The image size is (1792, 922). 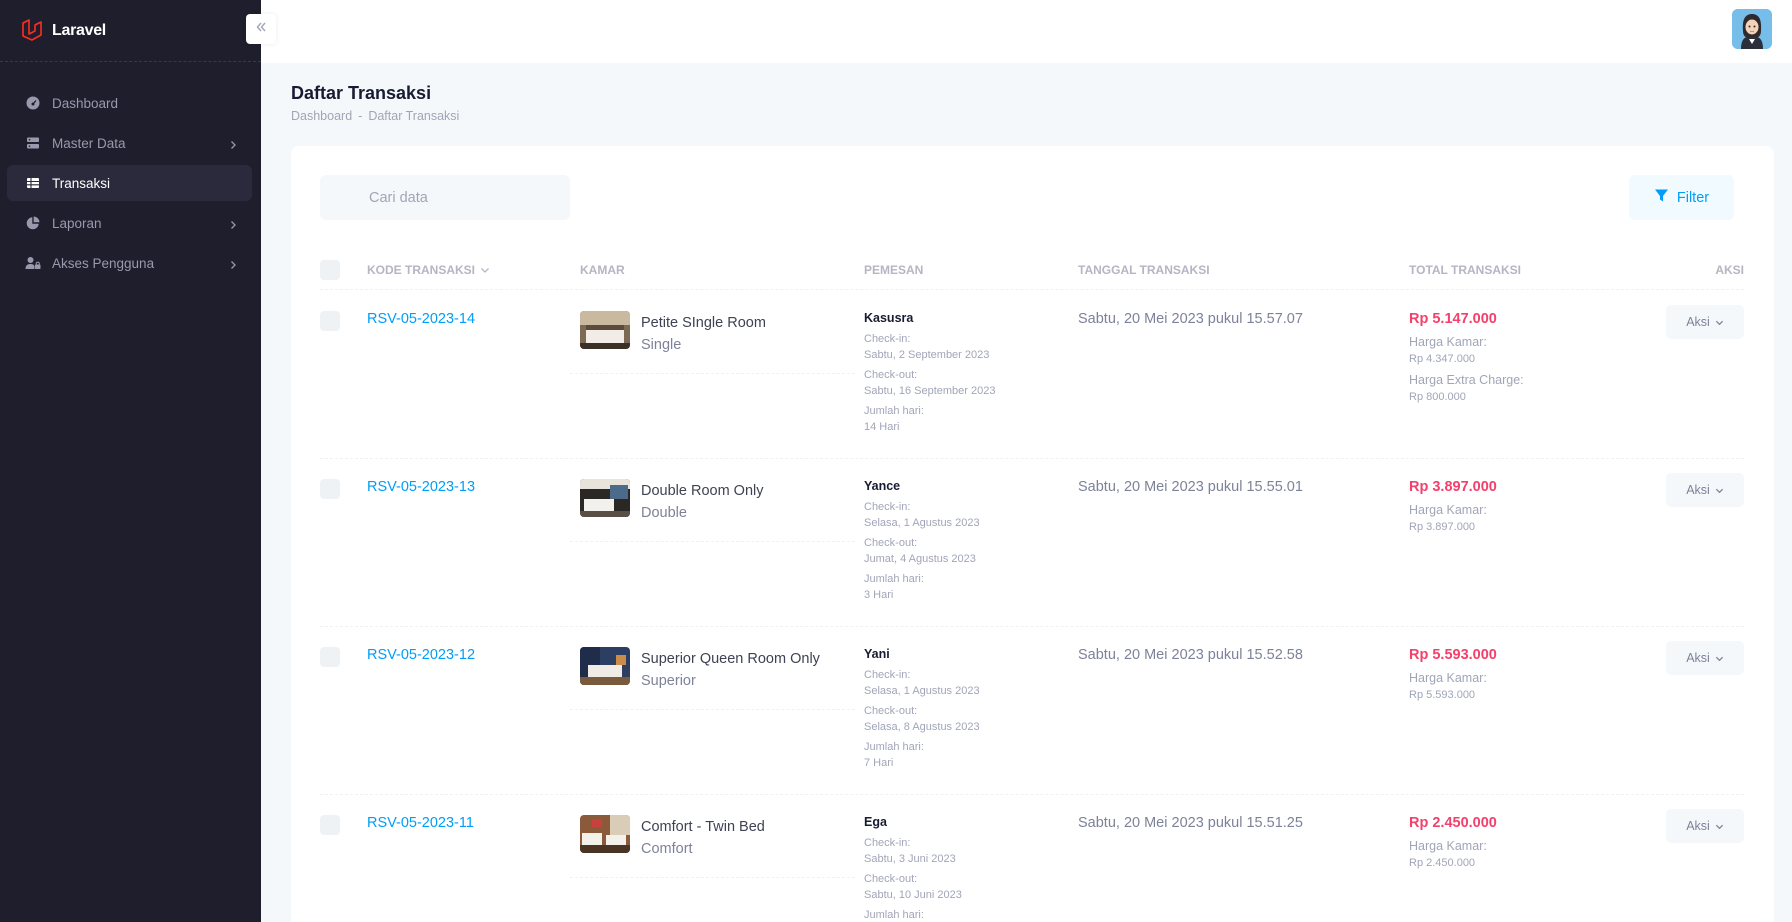 What do you see at coordinates (414, 116) in the screenshot?
I see `breadcrumb-item-current: Daftar Transaksi` at bounding box center [414, 116].